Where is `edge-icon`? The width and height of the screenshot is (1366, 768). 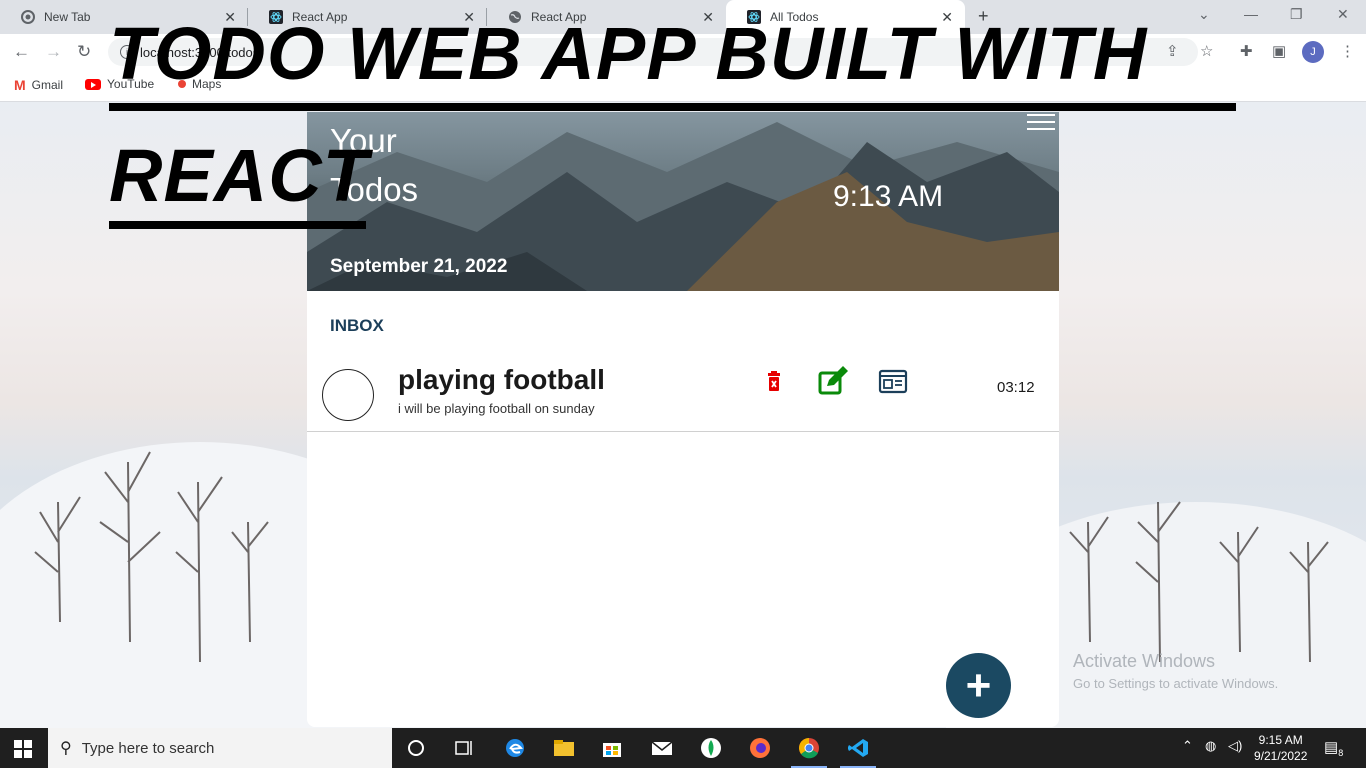
edge-icon is located at coordinates (515, 748).